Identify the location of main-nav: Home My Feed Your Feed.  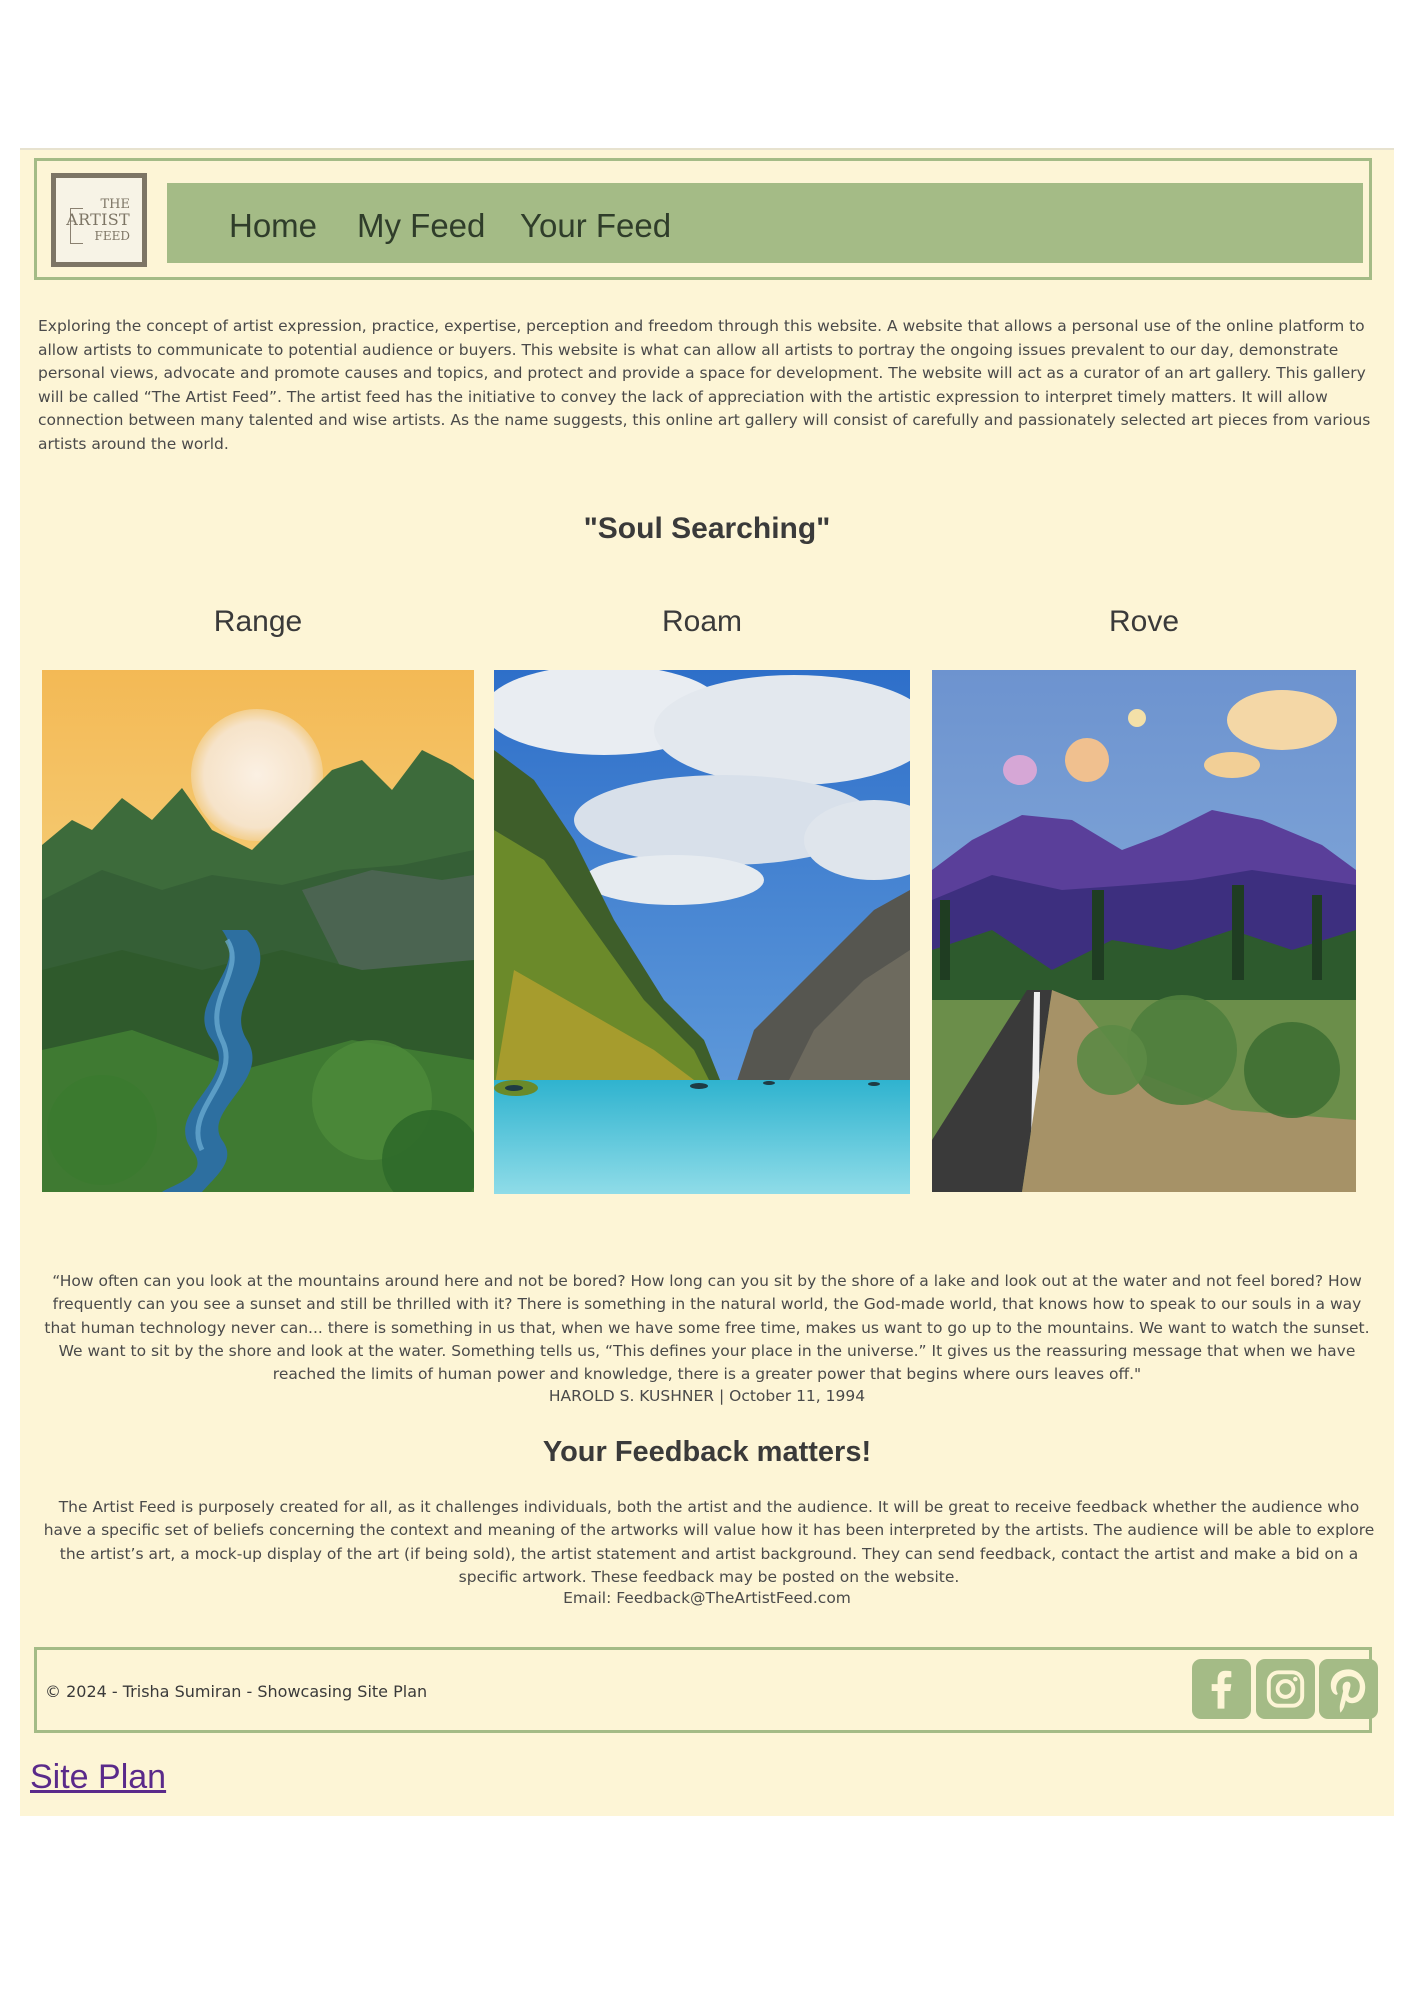
(765, 223).